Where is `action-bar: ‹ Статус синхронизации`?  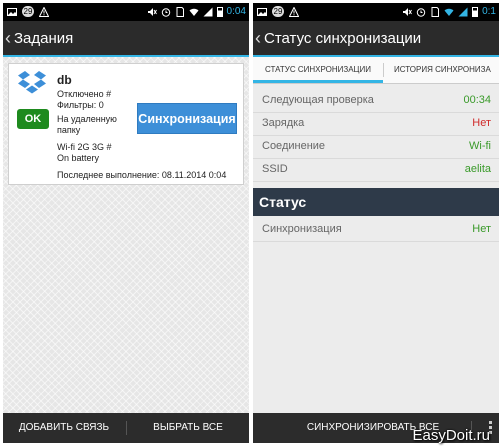 action-bar: ‹ Статус синхронизации is located at coordinates (376, 39).